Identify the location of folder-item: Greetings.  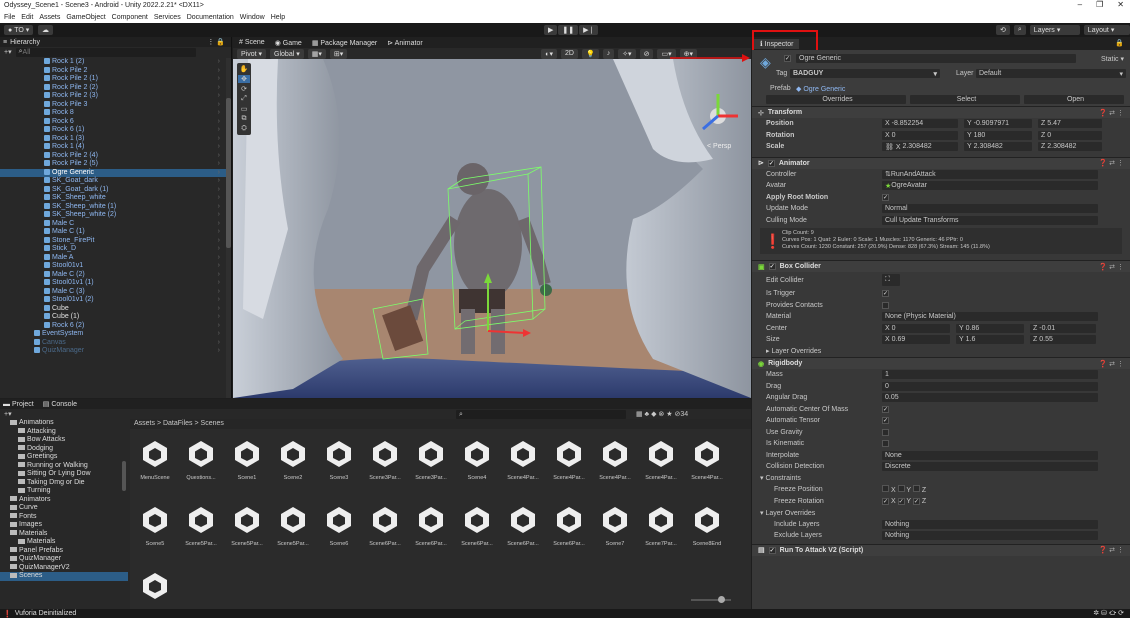
(64, 457).